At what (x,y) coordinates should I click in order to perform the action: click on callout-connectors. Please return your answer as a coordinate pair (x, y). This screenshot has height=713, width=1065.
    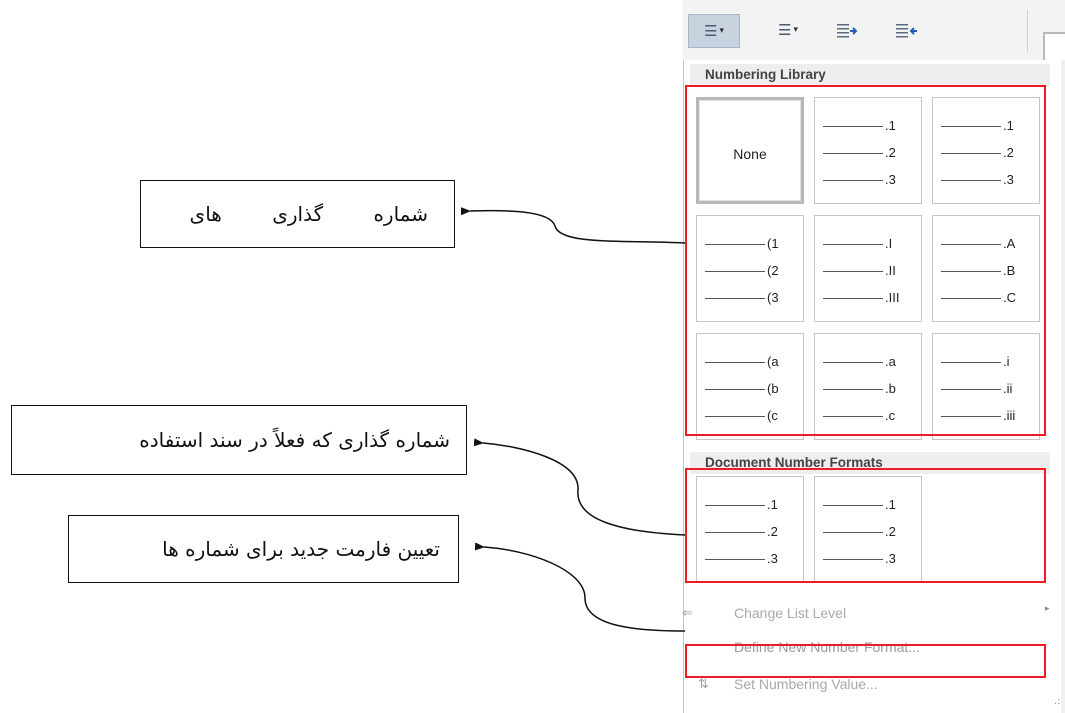
    Looking at the image, I should click on (573, 419).